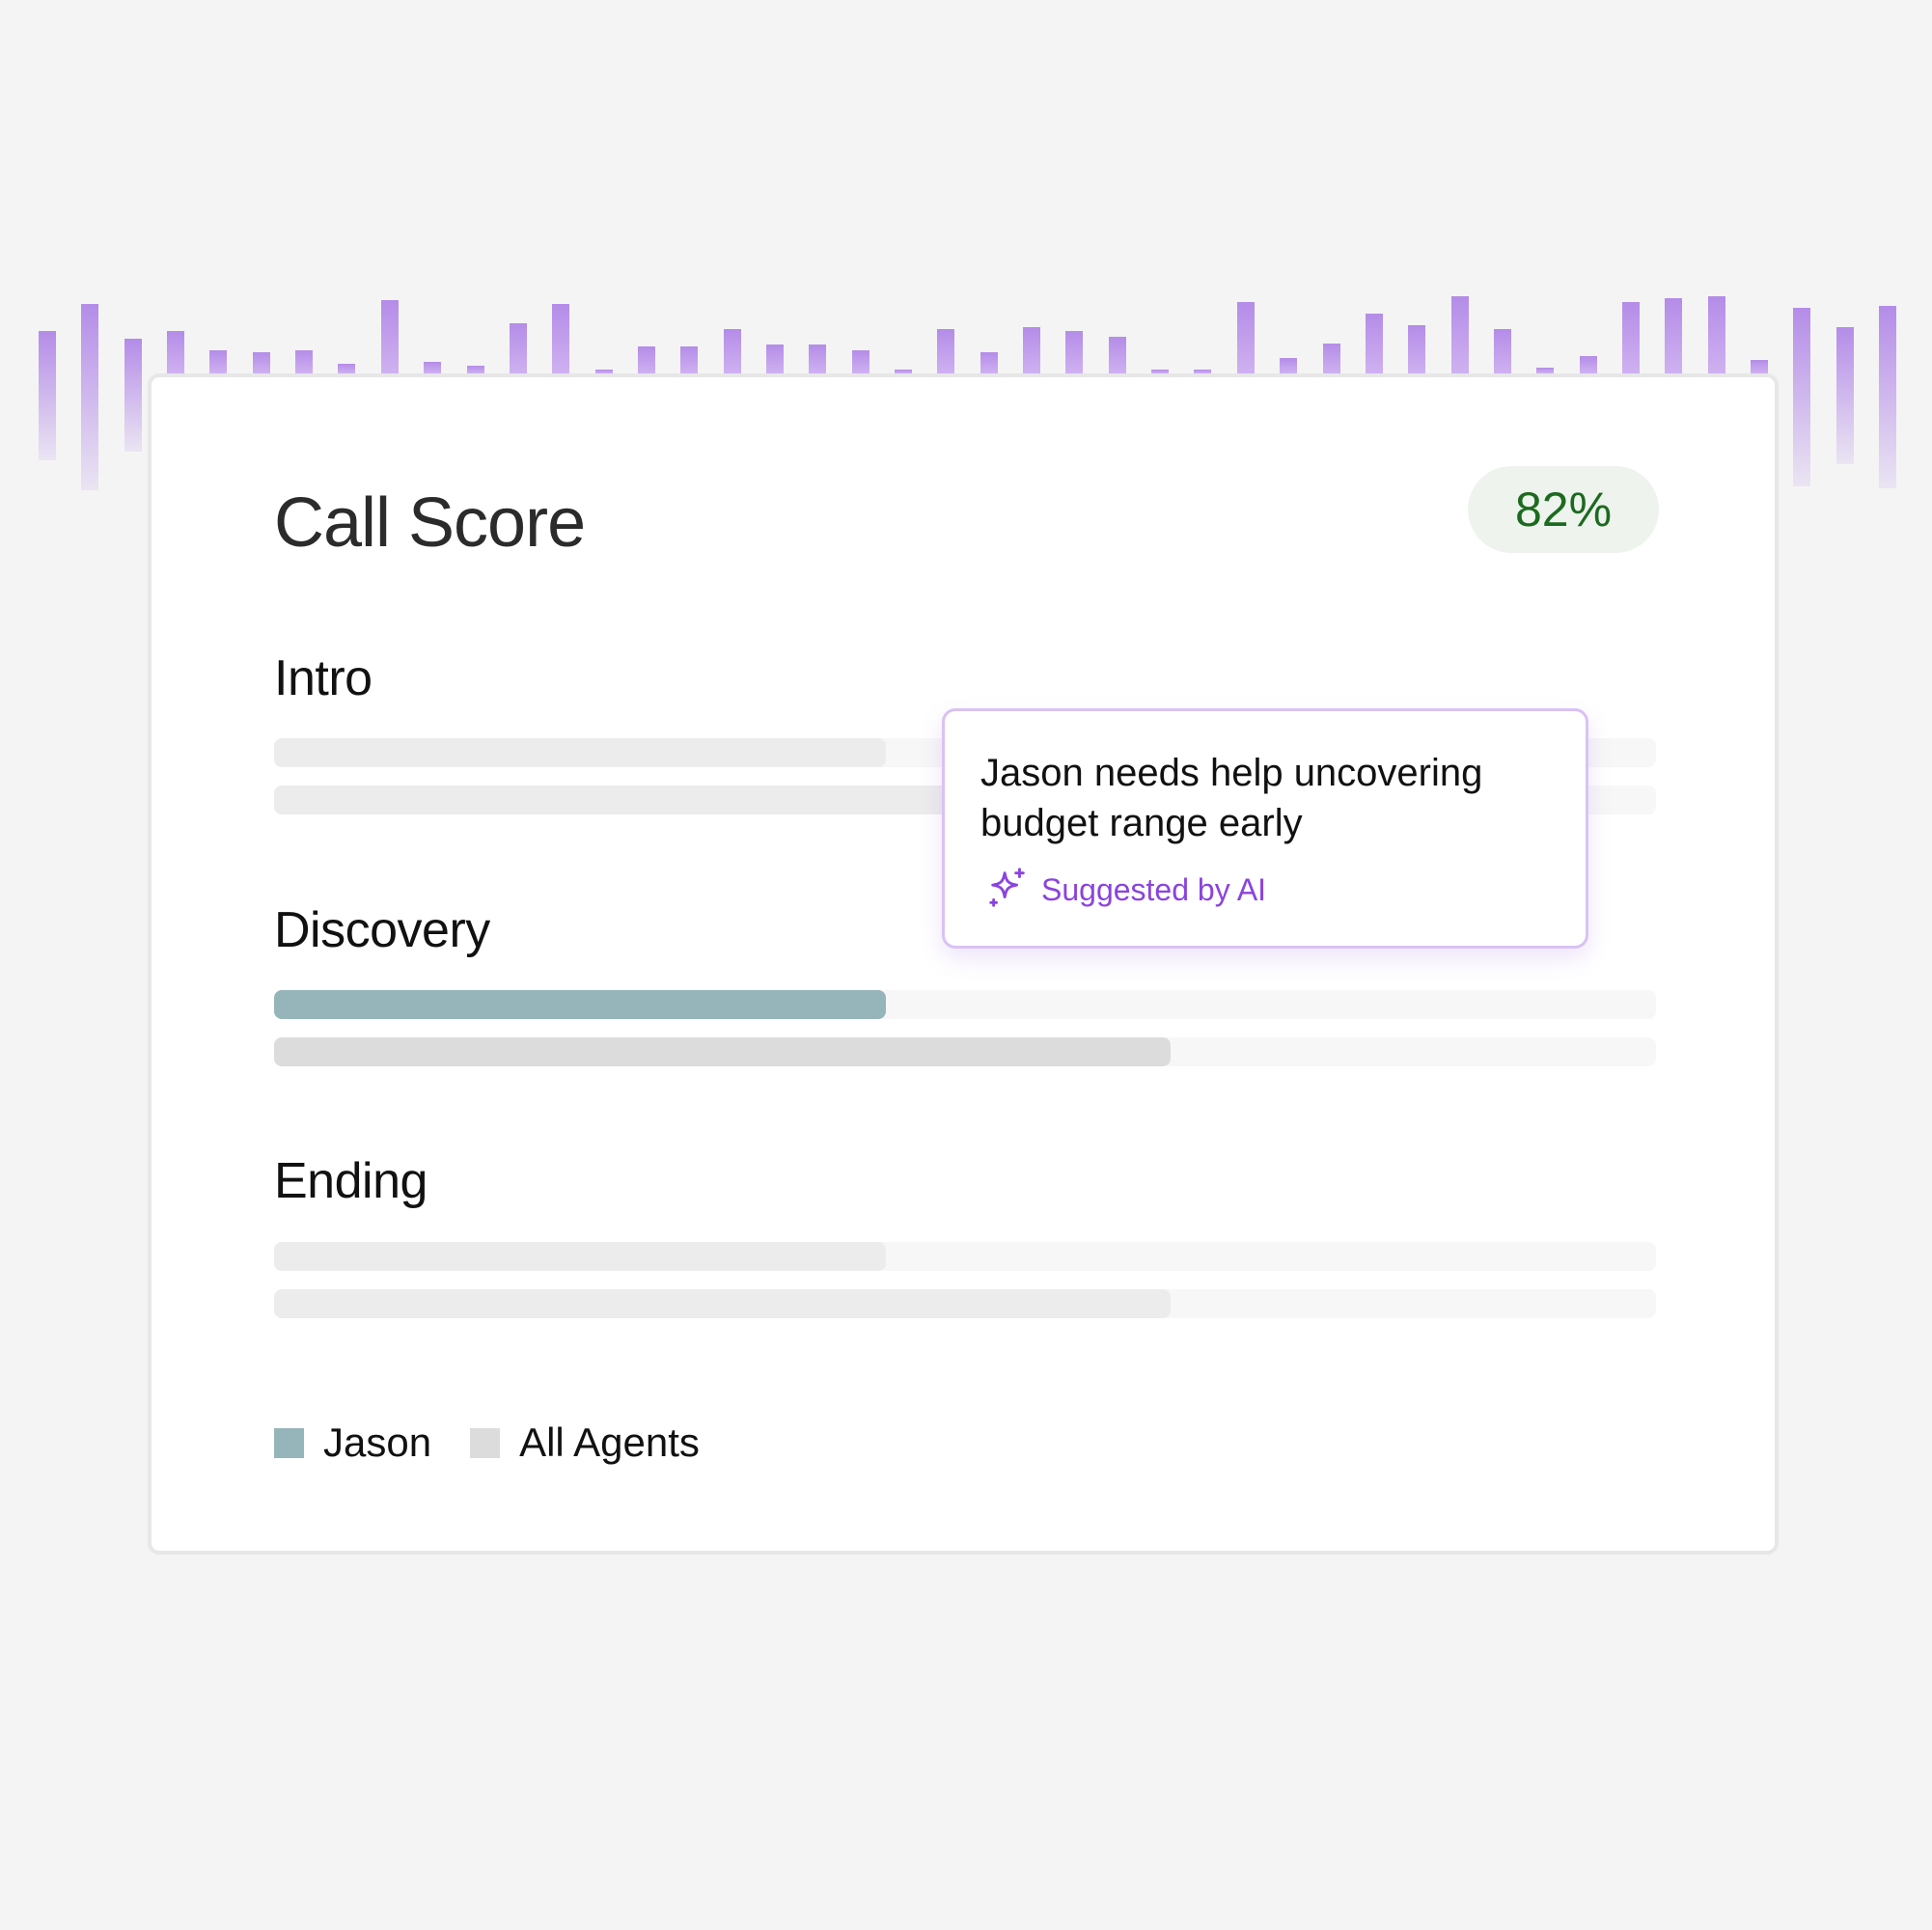 This screenshot has width=1932, height=1930. Describe the element at coordinates (723, 1303) in the screenshot. I see `bar-ending-all-agents` at that location.